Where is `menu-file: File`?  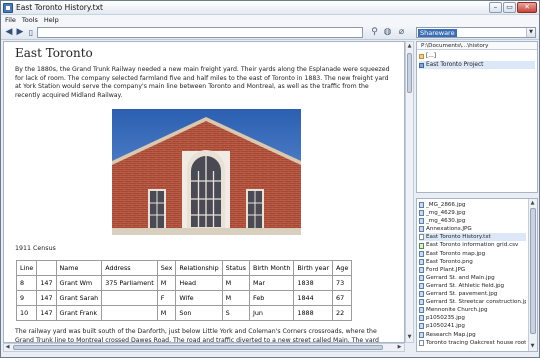 menu-file: File is located at coordinates (10, 20).